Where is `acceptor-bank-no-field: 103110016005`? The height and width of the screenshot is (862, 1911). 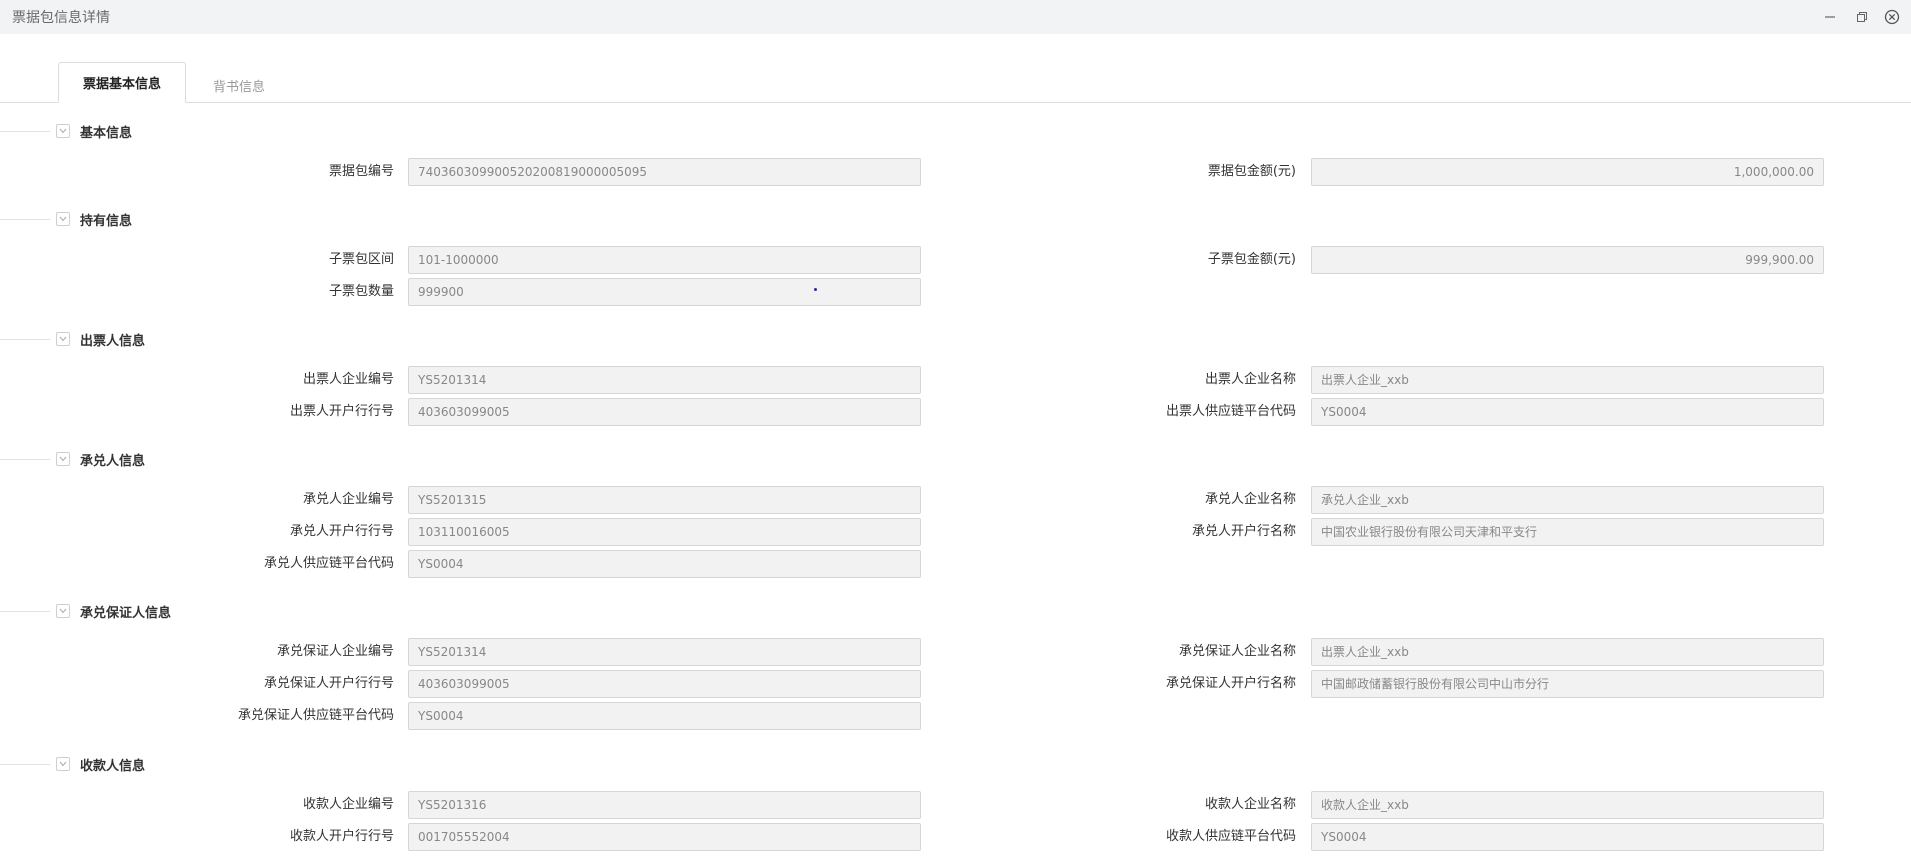 acceptor-bank-no-field: 103110016005 is located at coordinates (664, 532).